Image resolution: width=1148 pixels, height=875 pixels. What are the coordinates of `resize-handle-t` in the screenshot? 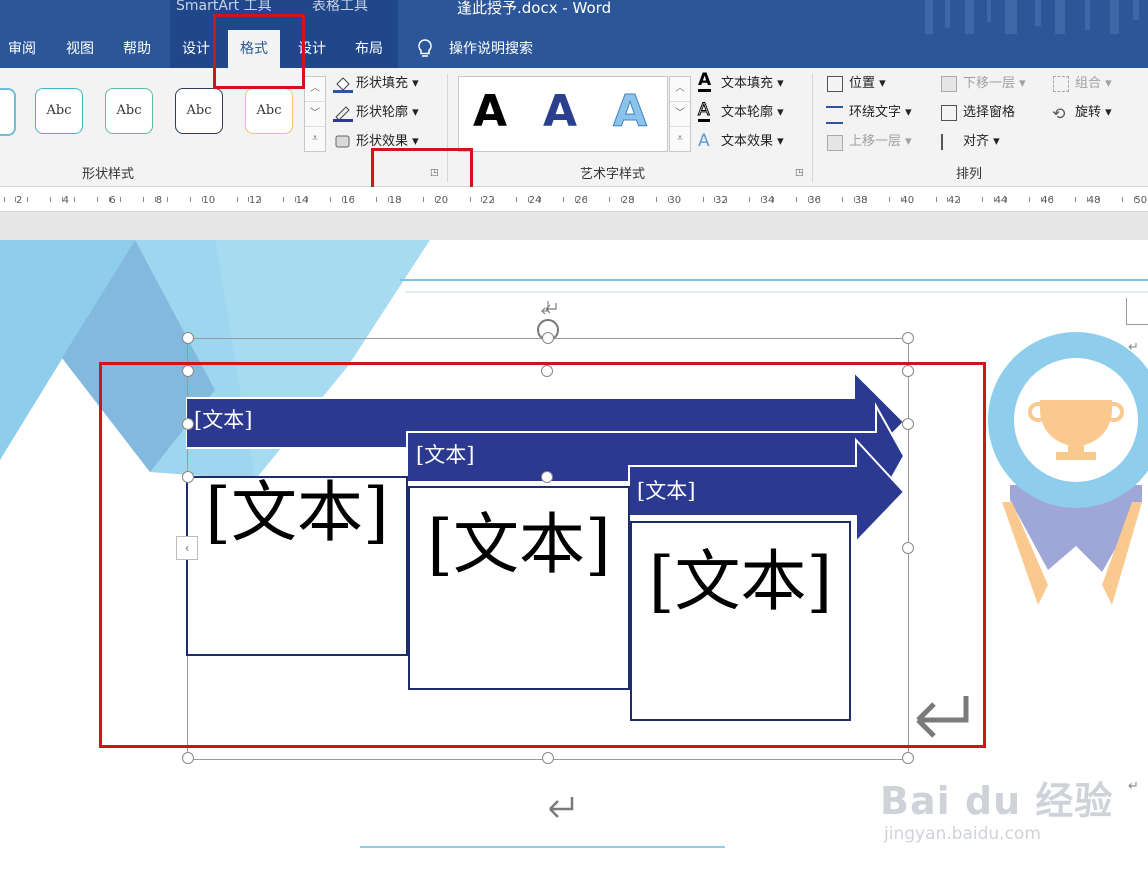 It's located at (548, 338).